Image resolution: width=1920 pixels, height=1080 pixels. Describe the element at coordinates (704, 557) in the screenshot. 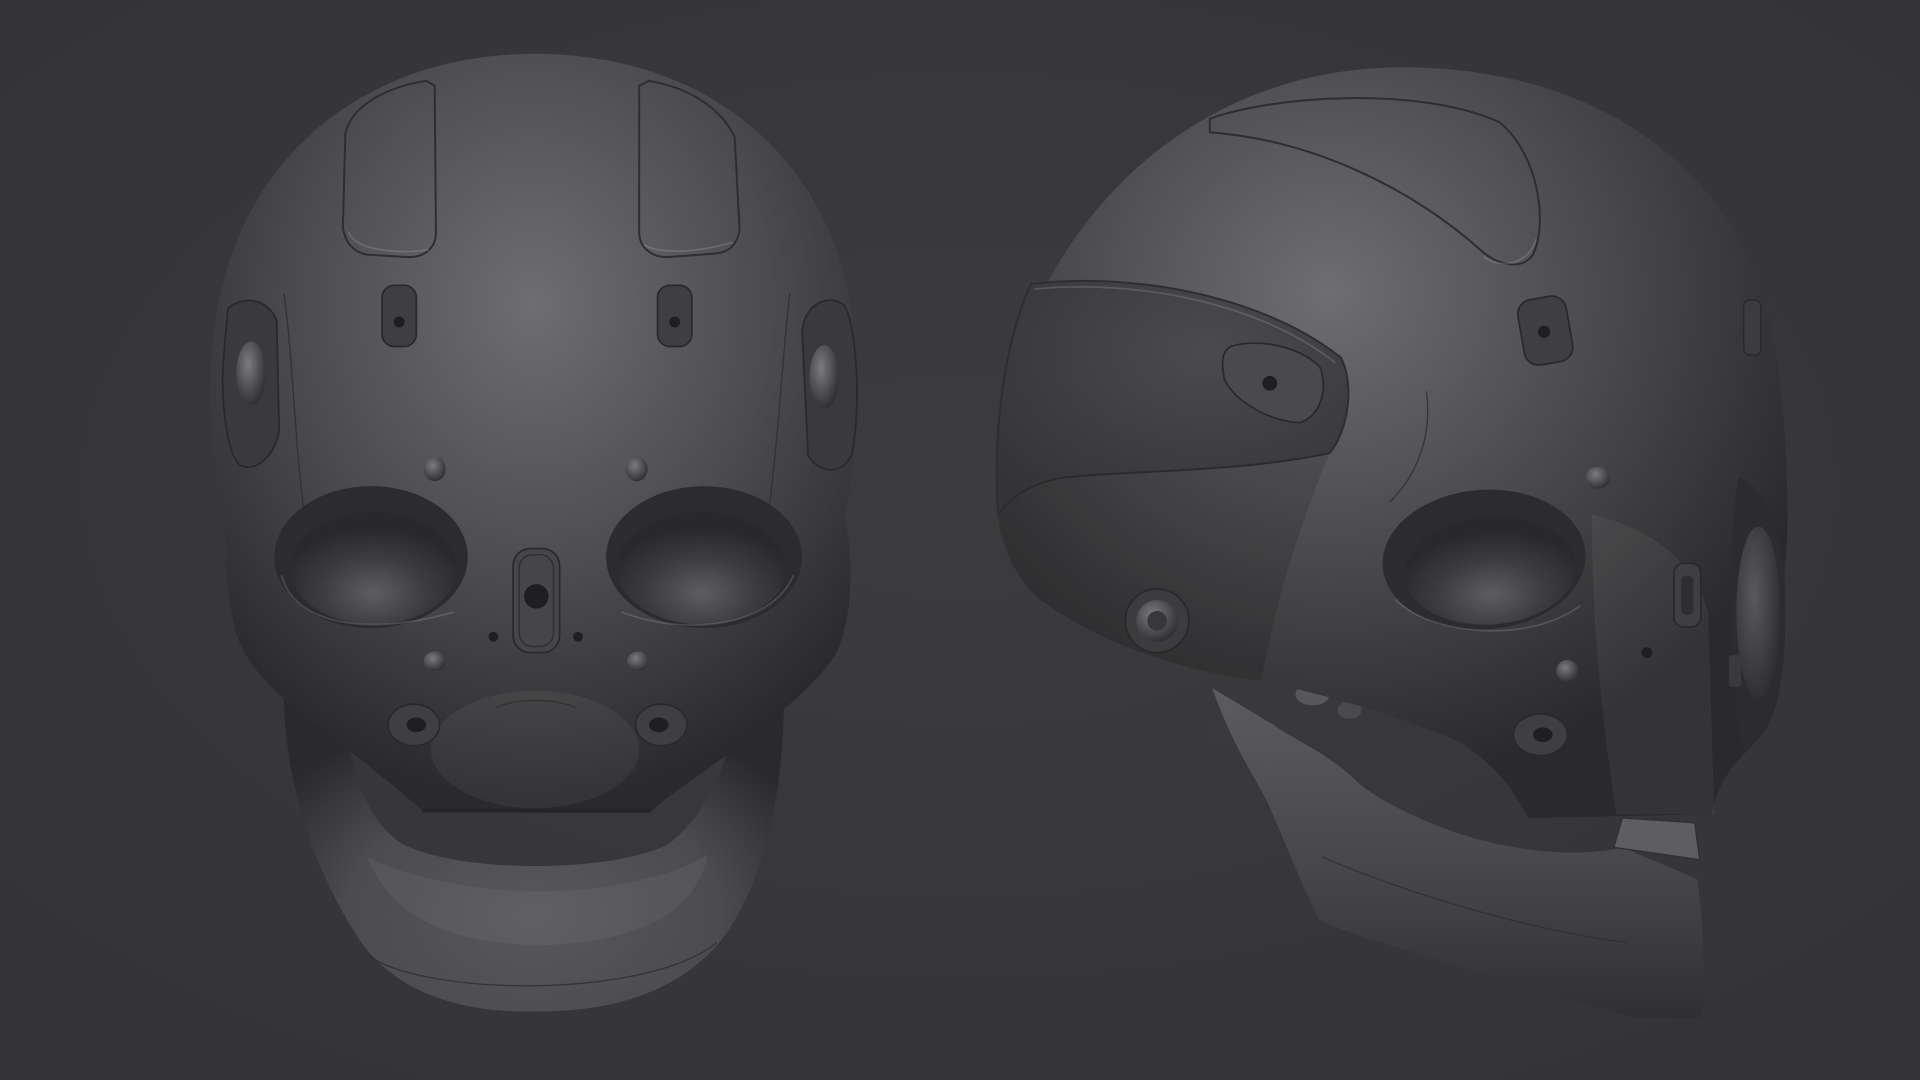

I see `front-skull-right-eye-socket` at that location.